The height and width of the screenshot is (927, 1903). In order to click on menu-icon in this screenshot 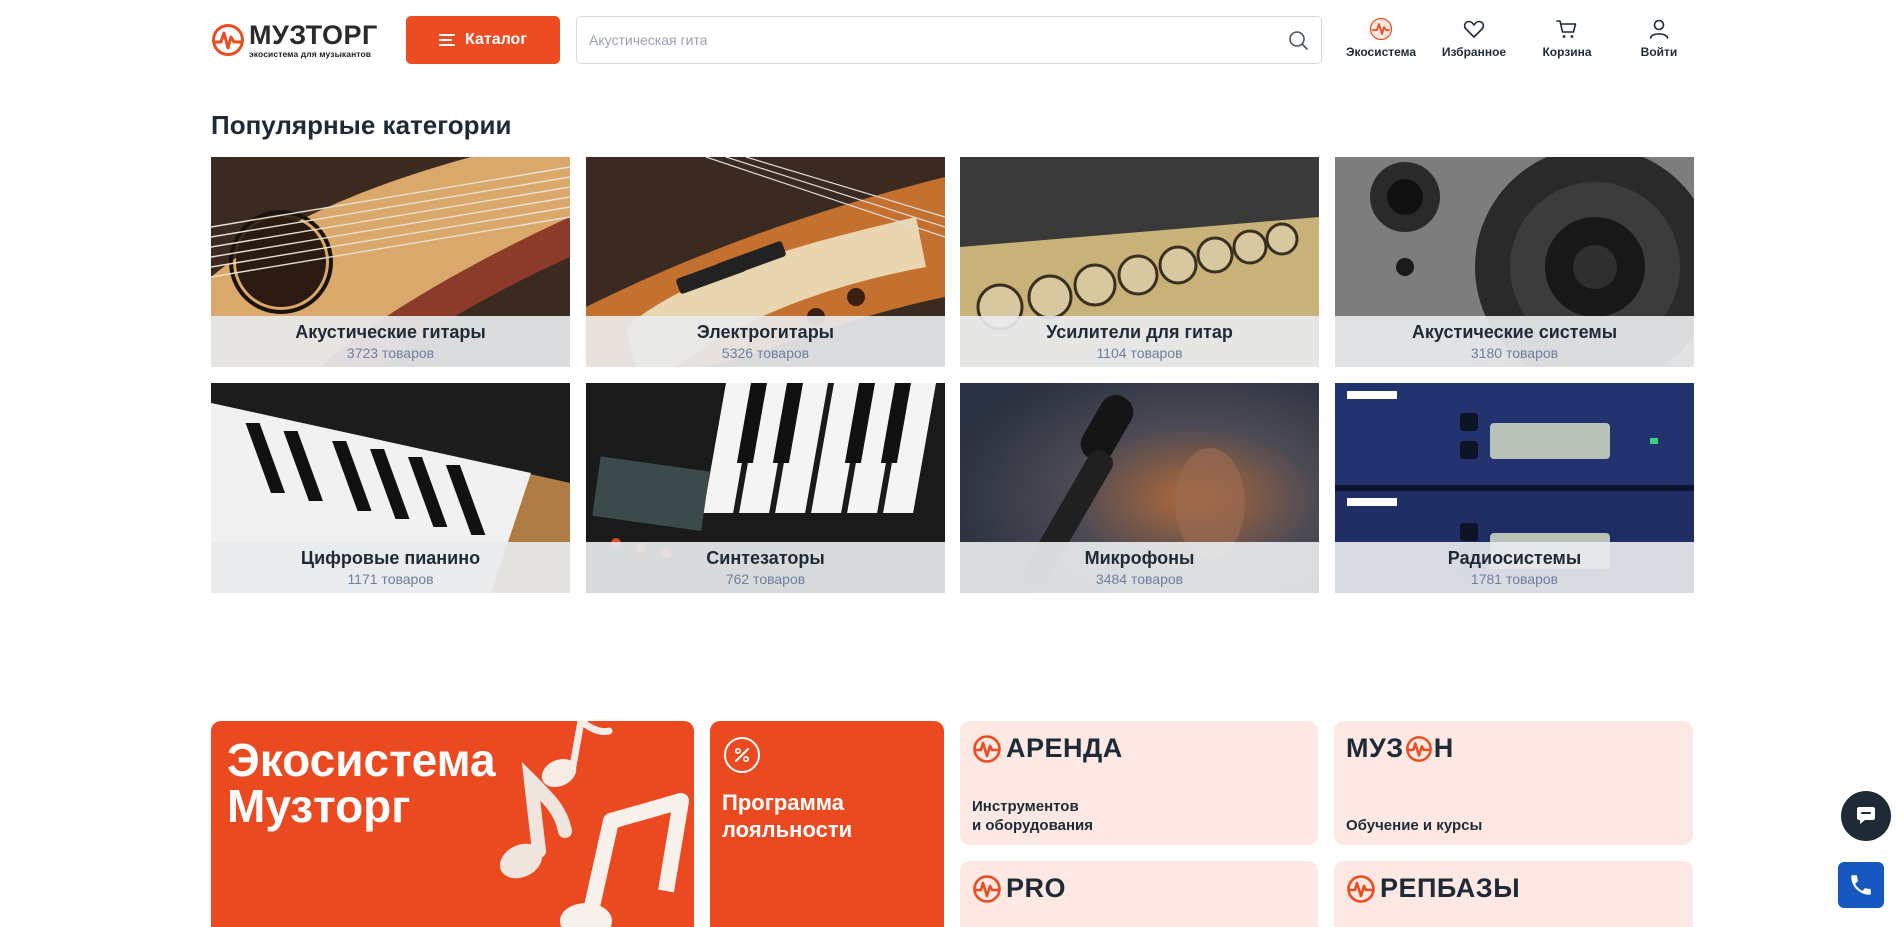, I will do `click(447, 40)`.